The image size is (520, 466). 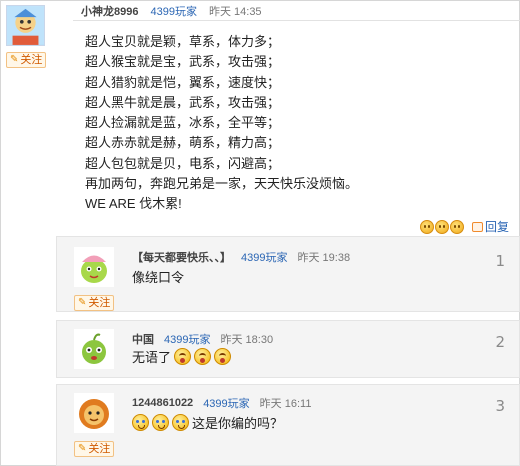 I want to click on post-line: 超人宝贝就是颖，草系，体力多；, so click(x=183, y=41).